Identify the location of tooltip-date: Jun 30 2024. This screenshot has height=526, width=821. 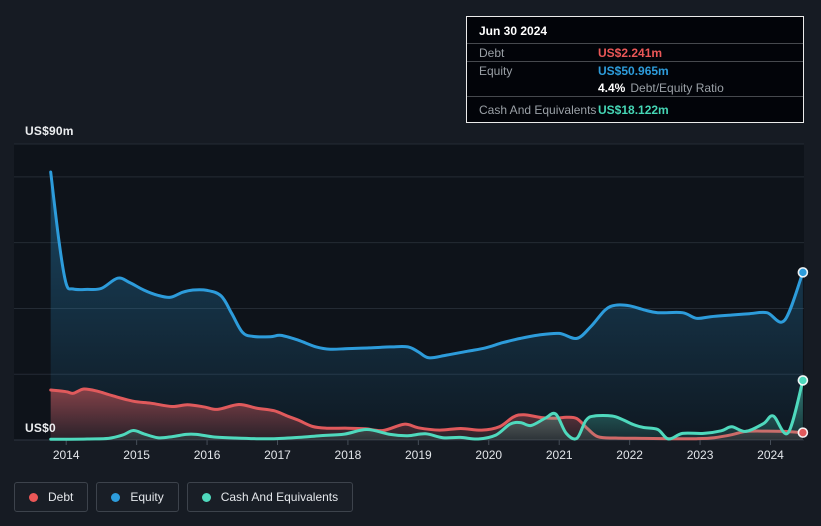
(513, 31).